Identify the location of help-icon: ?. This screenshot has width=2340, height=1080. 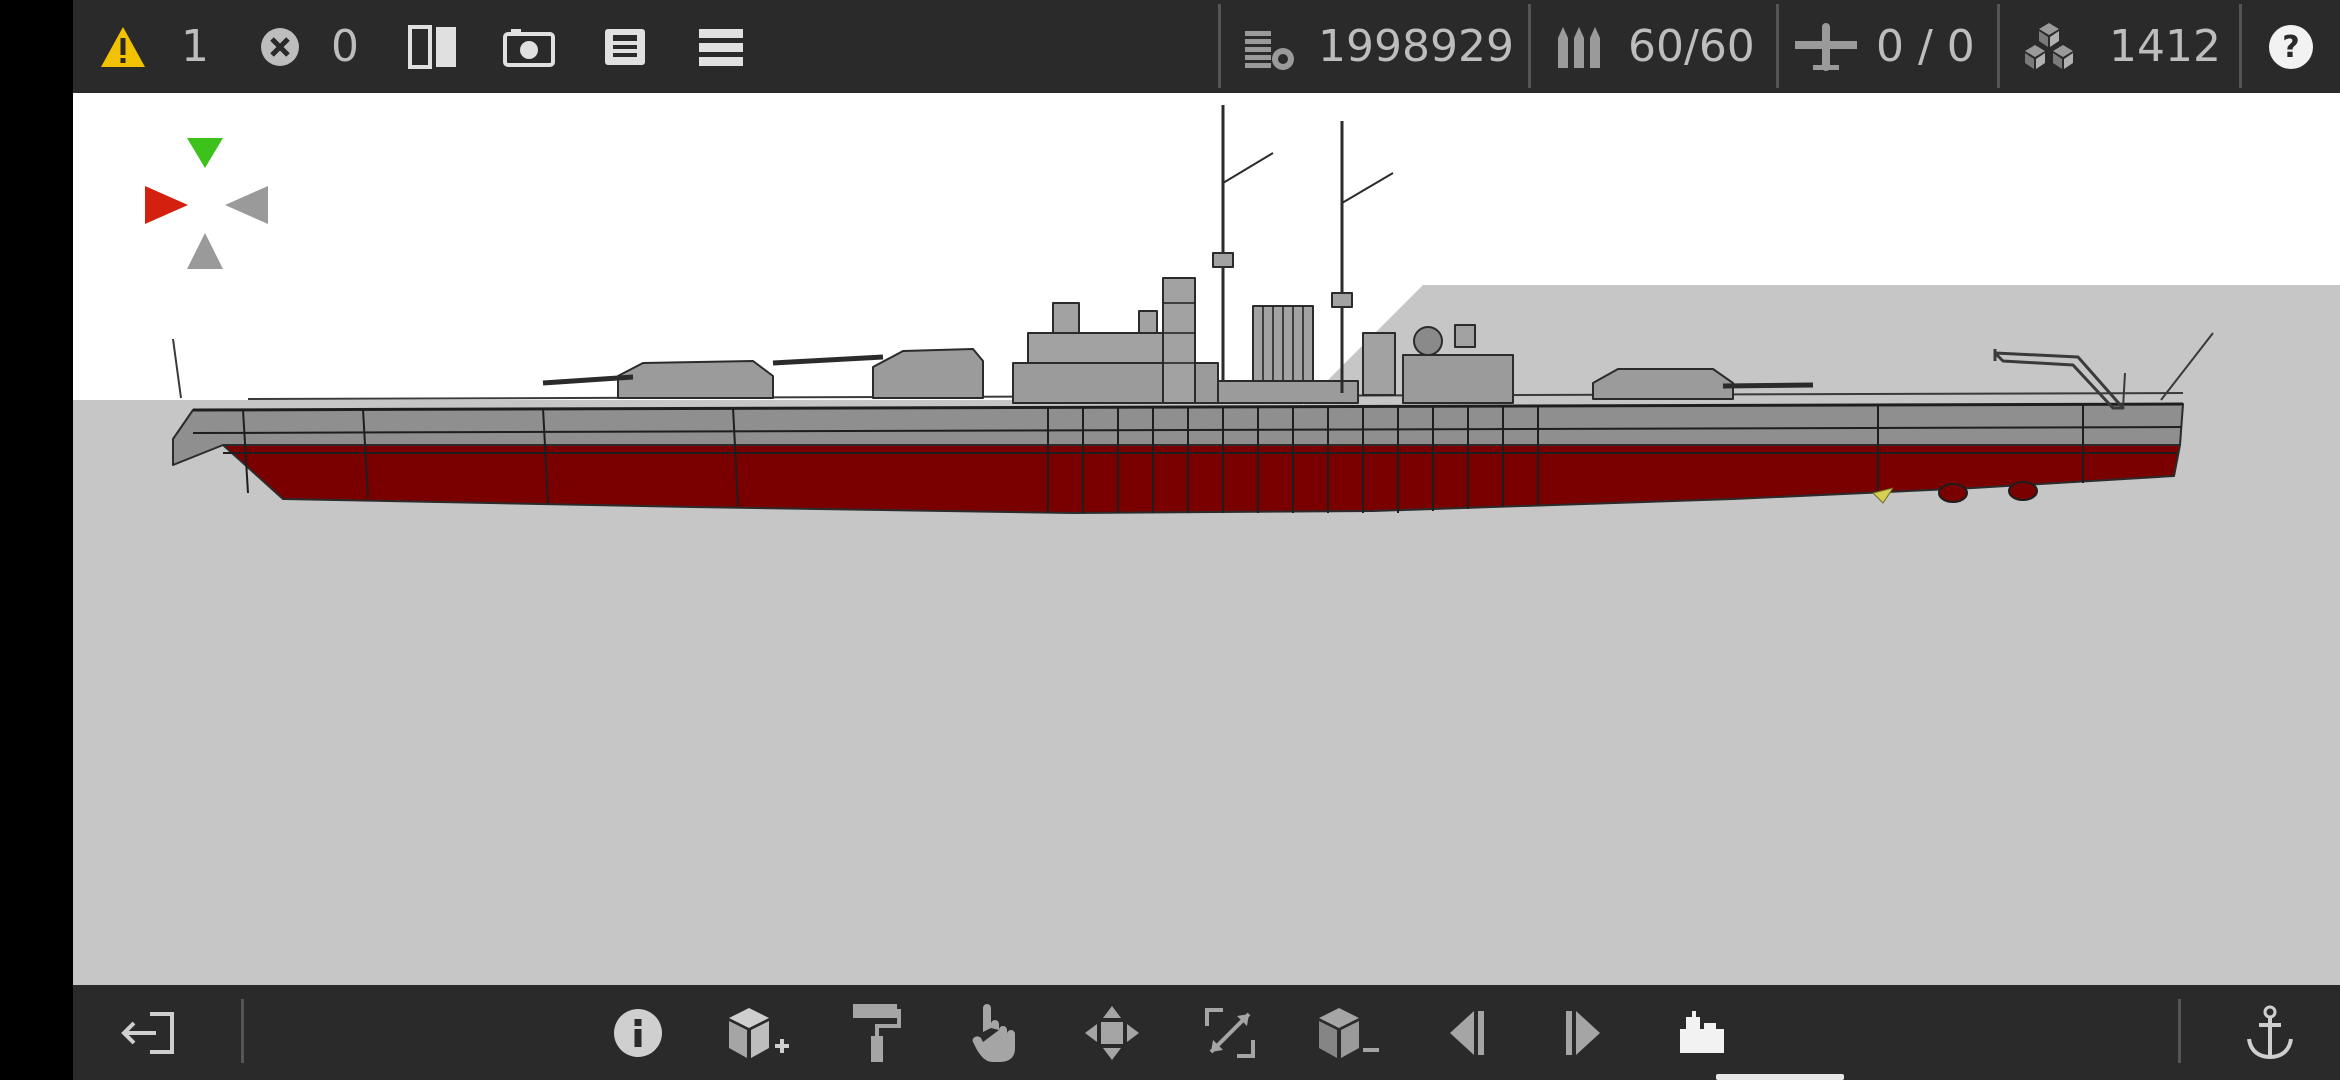
(2291, 46).